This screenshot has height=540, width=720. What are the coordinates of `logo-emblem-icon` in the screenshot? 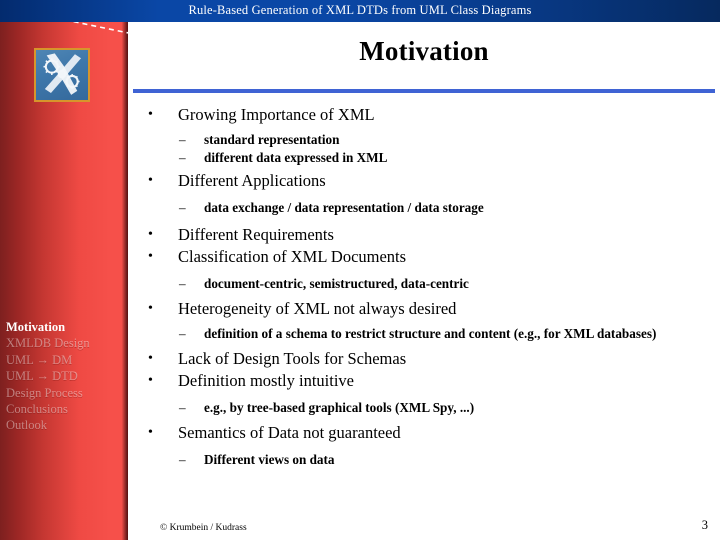 It's located at (62, 74).